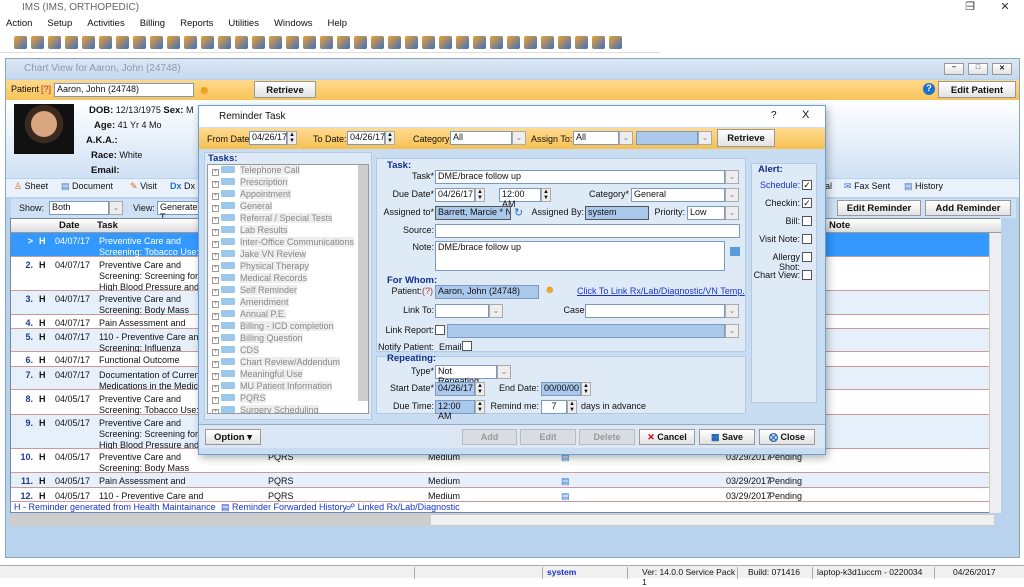  What do you see at coordinates (655, 311) in the screenshot?
I see `case-select` at bounding box center [655, 311].